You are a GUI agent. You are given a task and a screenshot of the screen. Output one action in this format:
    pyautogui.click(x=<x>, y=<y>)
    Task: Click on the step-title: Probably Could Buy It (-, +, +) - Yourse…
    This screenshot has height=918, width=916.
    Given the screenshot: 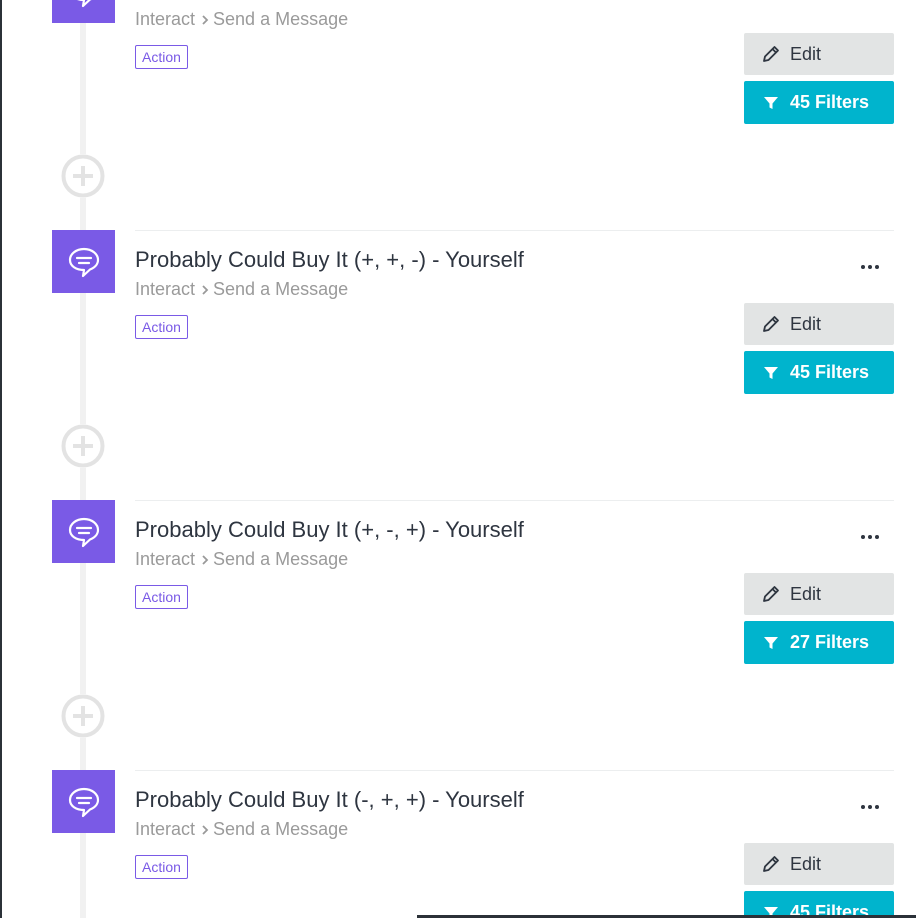 What is the action you would take?
    pyautogui.click(x=329, y=800)
    